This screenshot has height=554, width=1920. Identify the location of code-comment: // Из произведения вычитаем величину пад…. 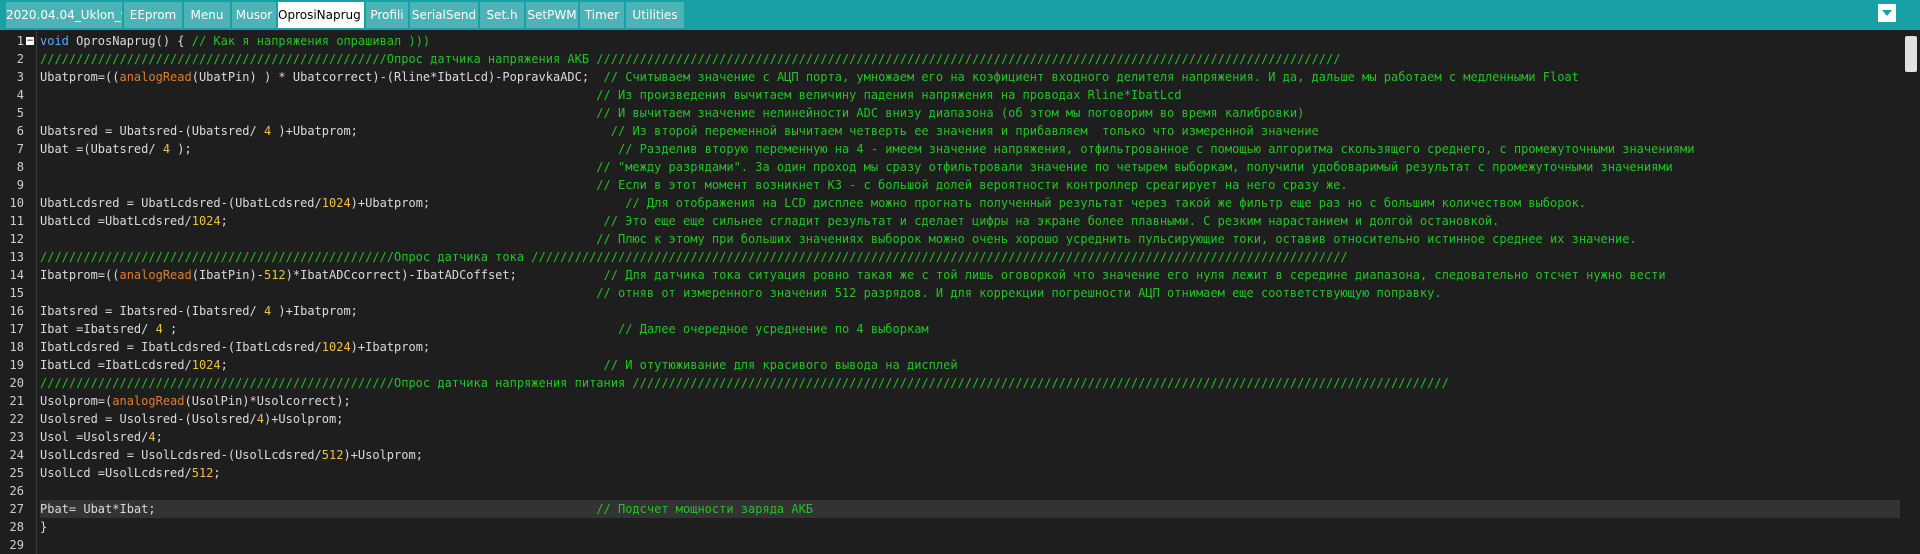
(889, 95).